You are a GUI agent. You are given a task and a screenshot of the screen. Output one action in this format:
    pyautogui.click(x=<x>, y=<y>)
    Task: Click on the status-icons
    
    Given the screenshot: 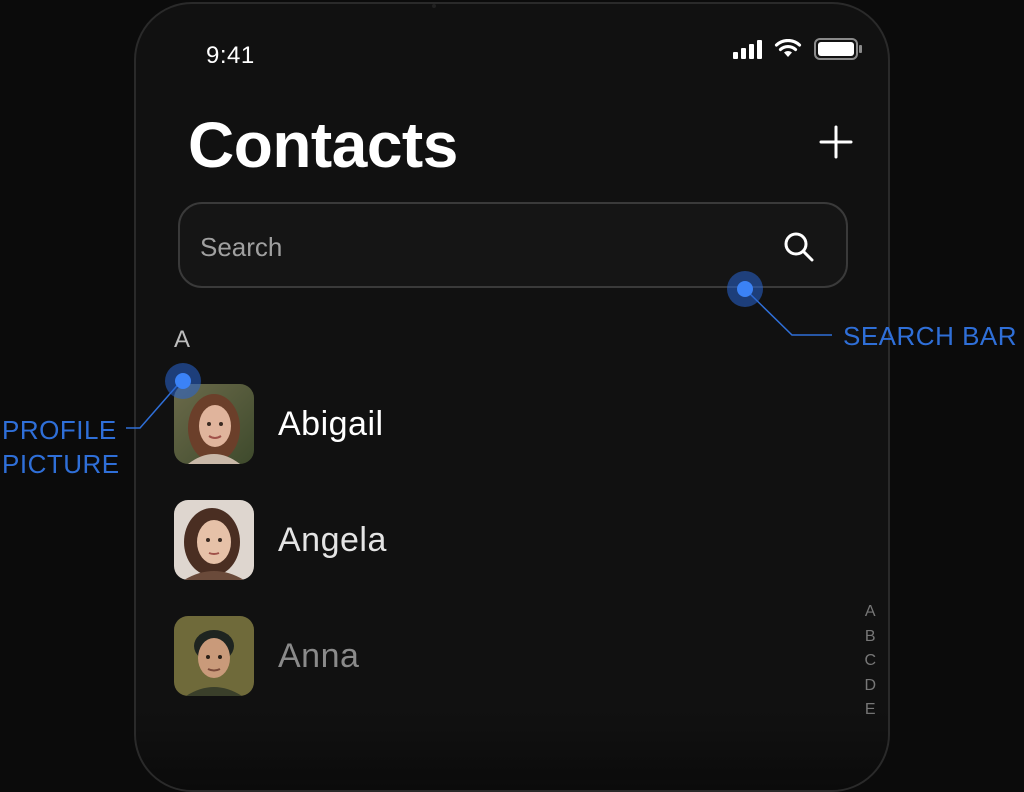 What is the action you would take?
    pyautogui.click(x=797, y=49)
    